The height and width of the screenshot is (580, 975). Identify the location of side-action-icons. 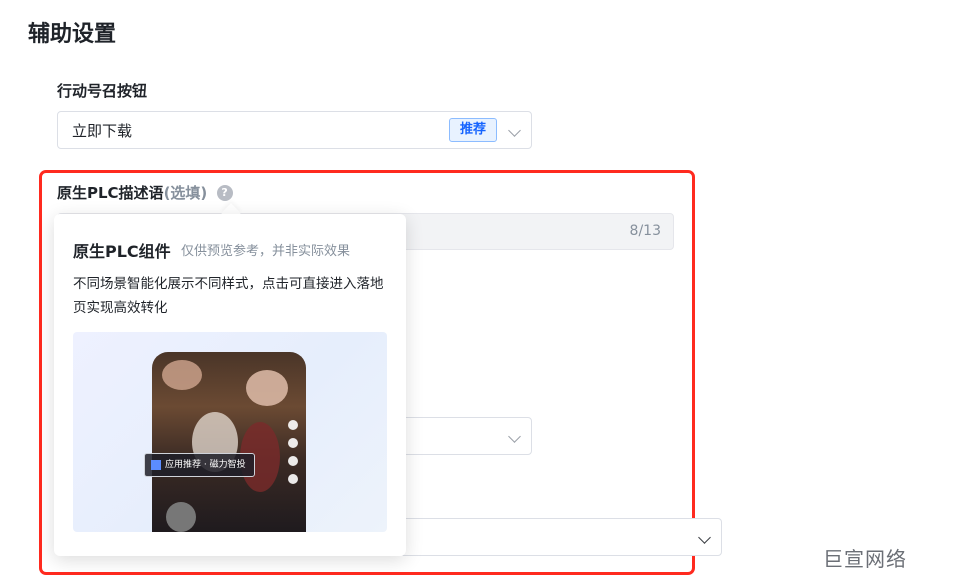
(293, 452).